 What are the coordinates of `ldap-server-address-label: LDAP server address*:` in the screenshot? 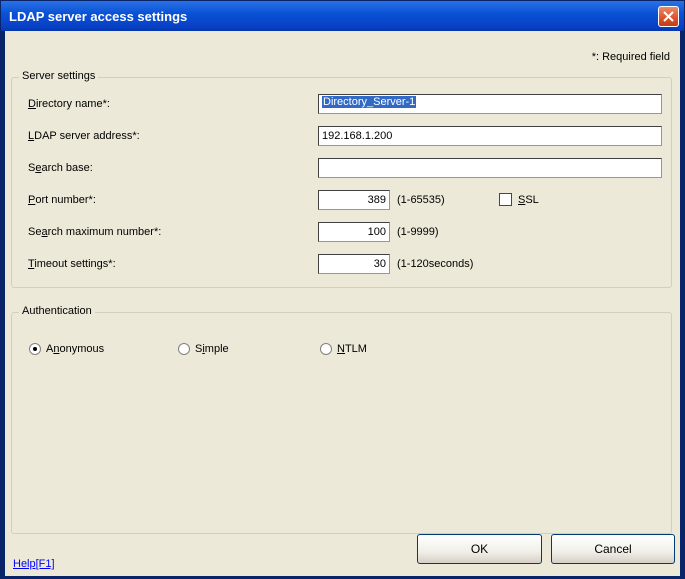 It's located at (84, 136).